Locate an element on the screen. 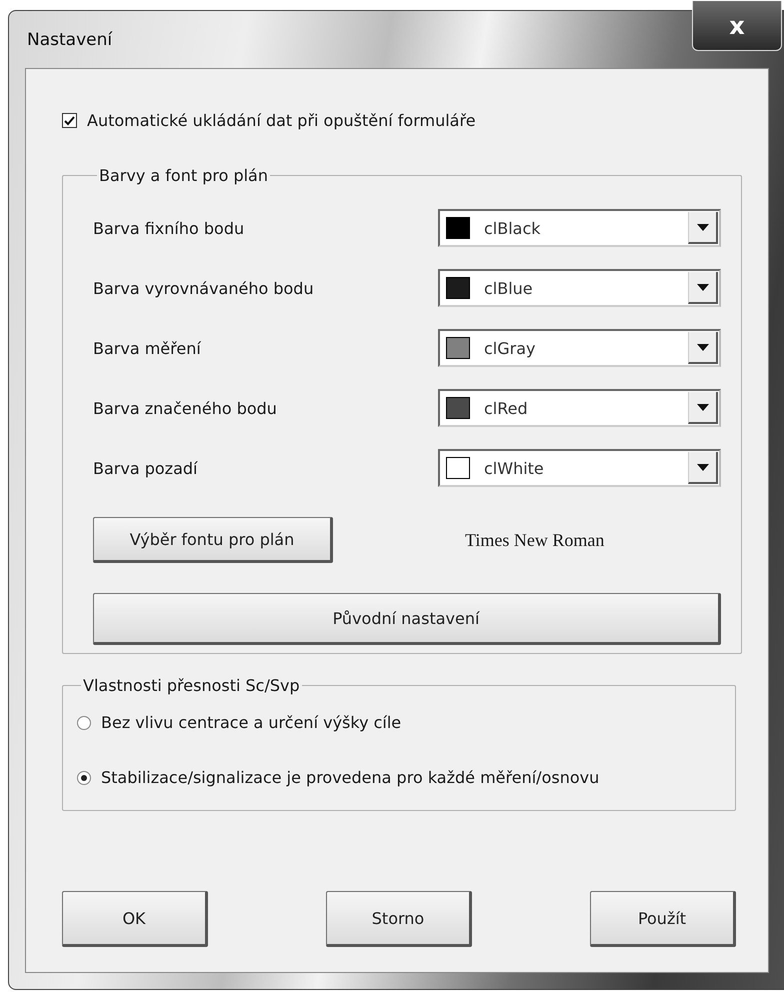  field-label: Barva značeného bodu is located at coordinates (185, 408).